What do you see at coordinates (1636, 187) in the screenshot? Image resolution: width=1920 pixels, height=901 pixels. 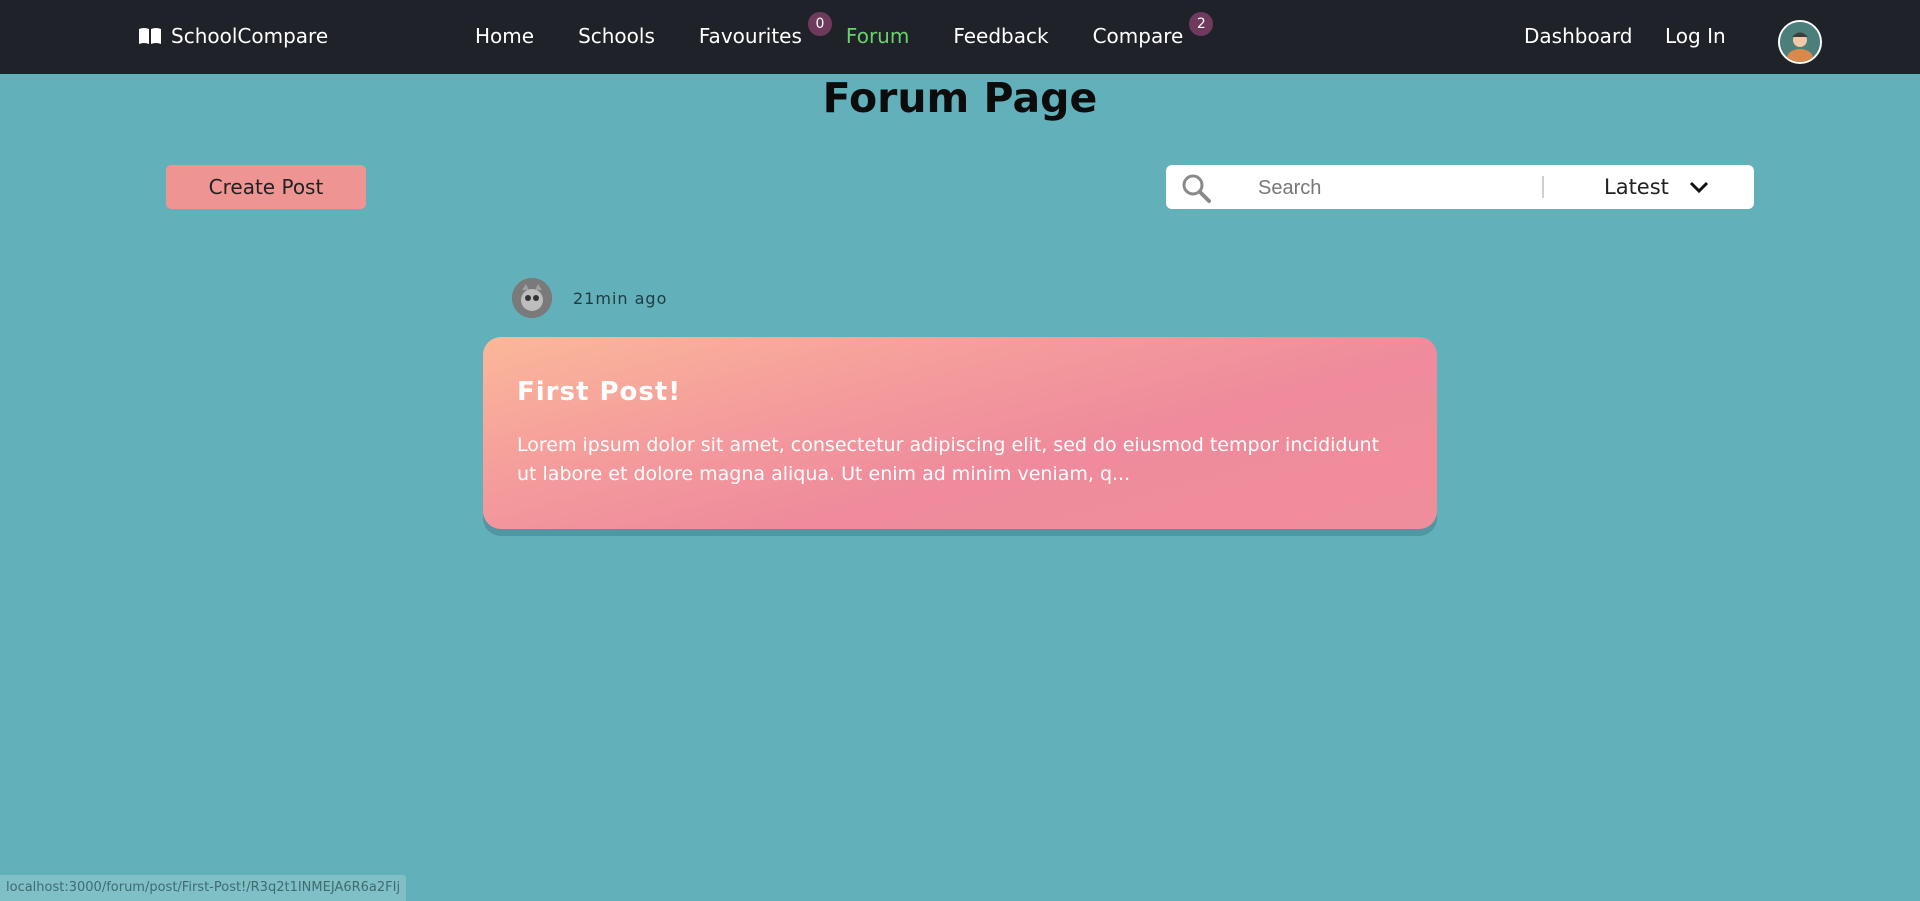 I see `sort-selected-label: Latest` at bounding box center [1636, 187].